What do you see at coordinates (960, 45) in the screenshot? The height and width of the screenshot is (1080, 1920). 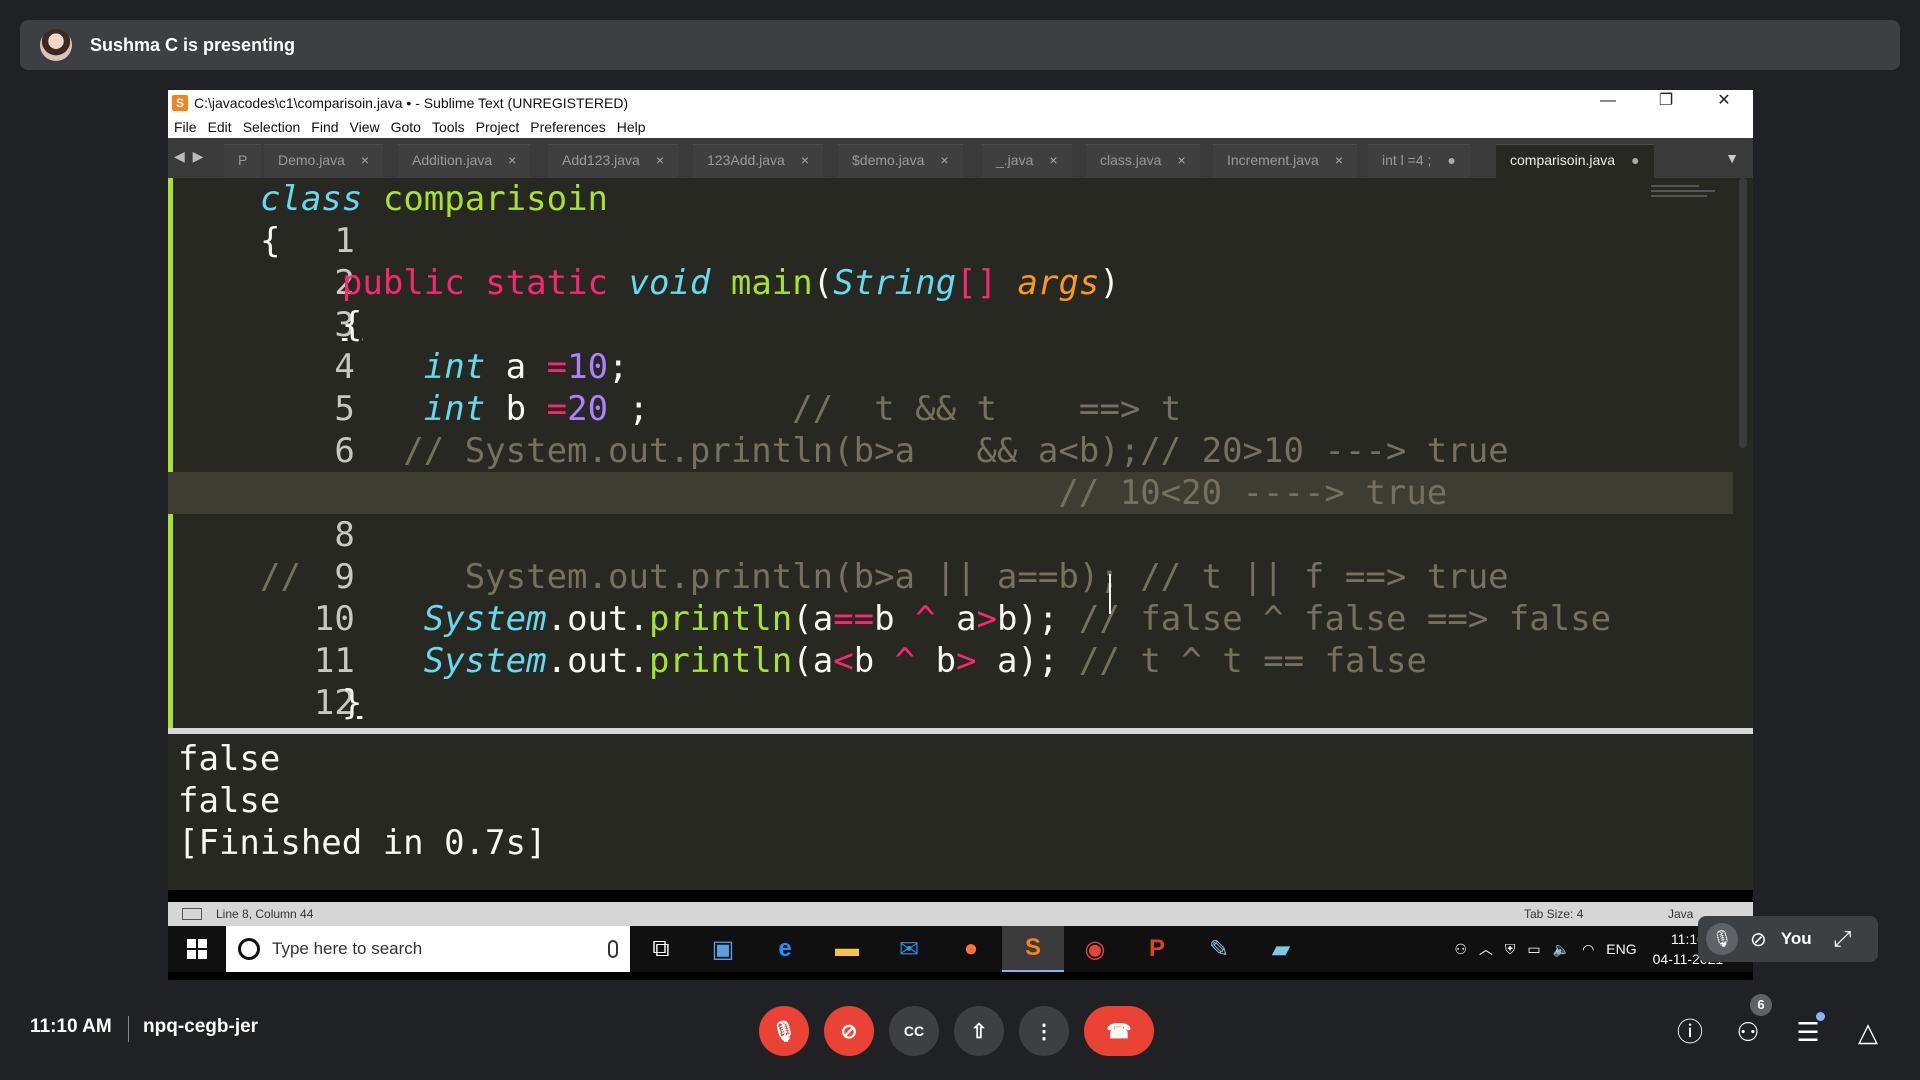 I see `presenting-banner: Sushma C is presenting` at bounding box center [960, 45].